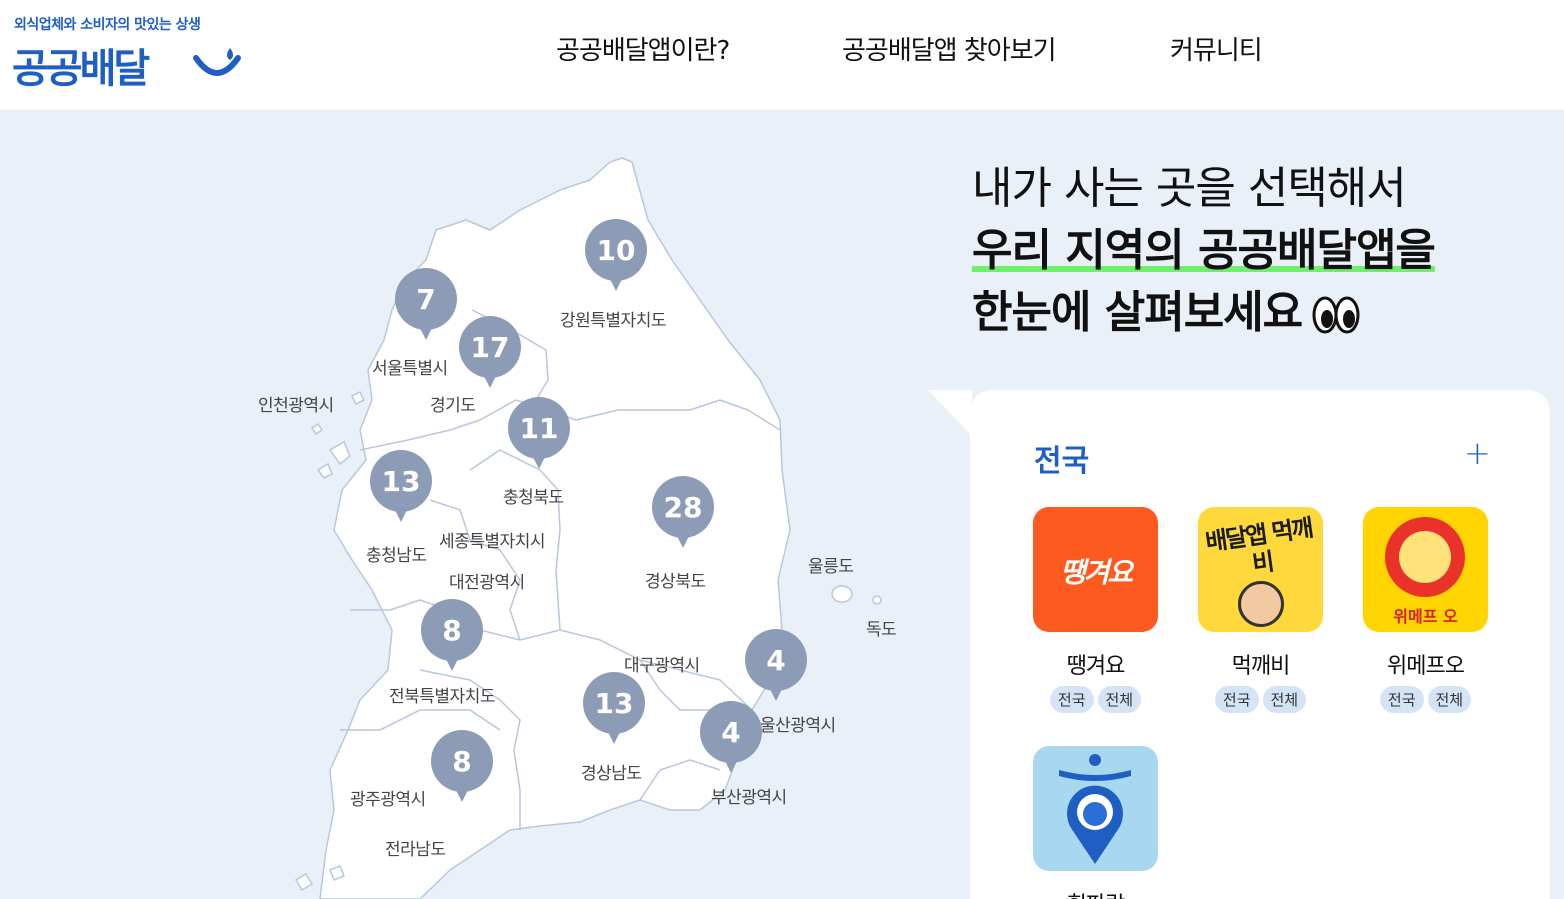 This screenshot has height=899, width=1564. What do you see at coordinates (492, 539) in the screenshot?
I see `region-sejong: 세종특별자치시` at bounding box center [492, 539].